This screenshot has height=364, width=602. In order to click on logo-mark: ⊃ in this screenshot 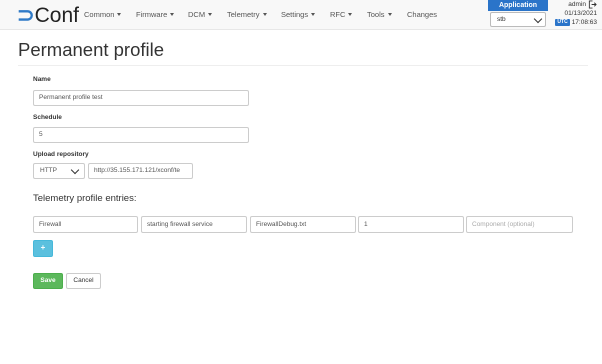, I will do `click(26, 15)`.